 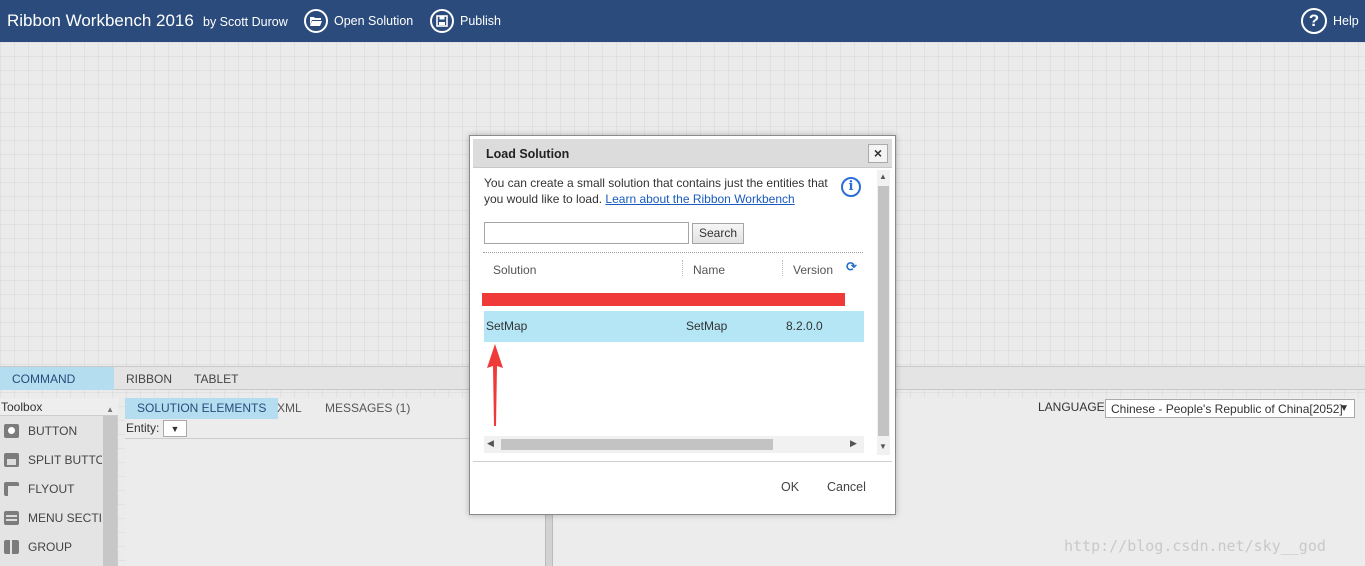 I want to click on info-icon: i, so click(x=851, y=187).